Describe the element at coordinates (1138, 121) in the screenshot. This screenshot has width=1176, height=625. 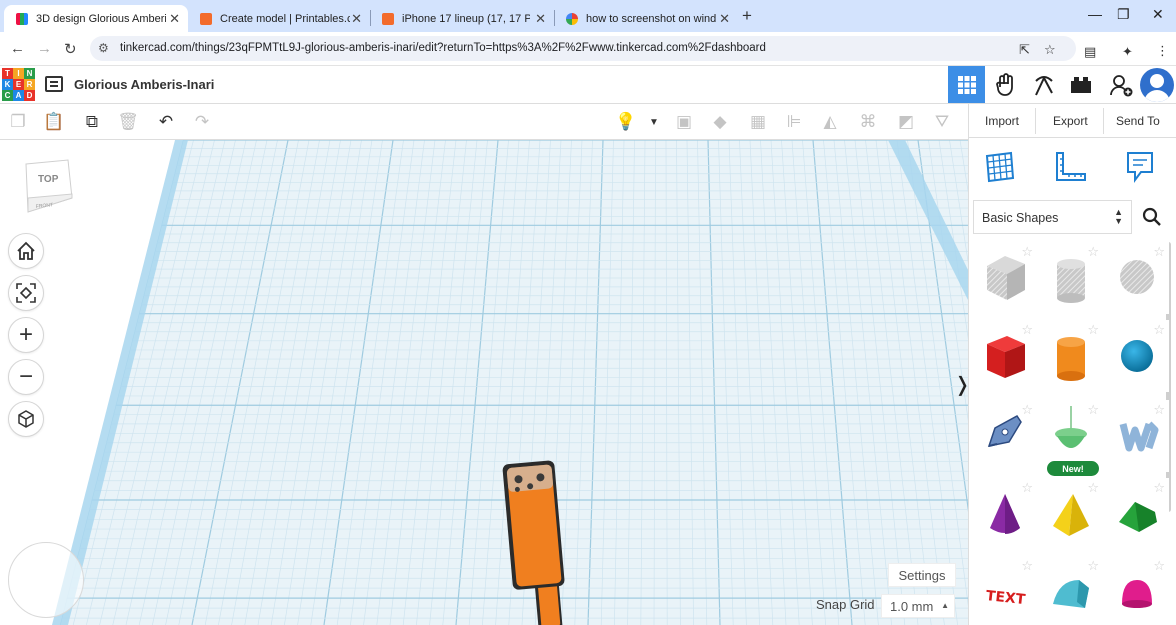
I see `send-to-button: Send To` at that location.